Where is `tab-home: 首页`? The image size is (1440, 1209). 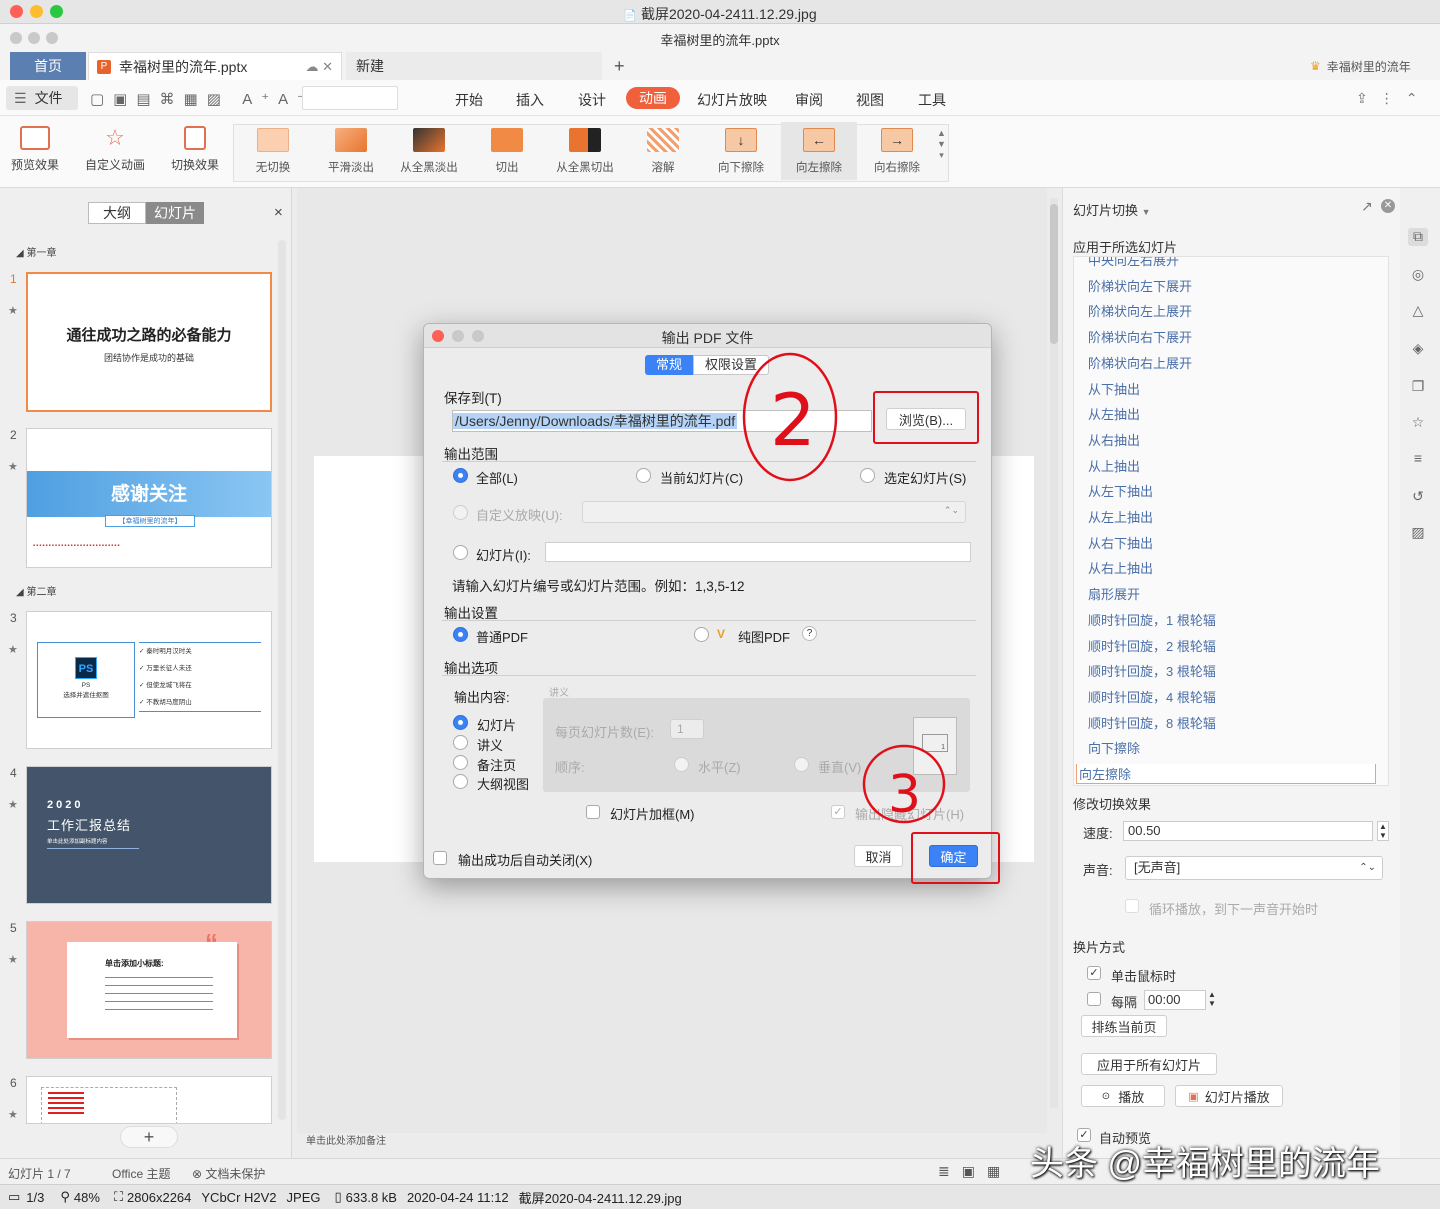 tab-home: 首页 is located at coordinates (48, 66).